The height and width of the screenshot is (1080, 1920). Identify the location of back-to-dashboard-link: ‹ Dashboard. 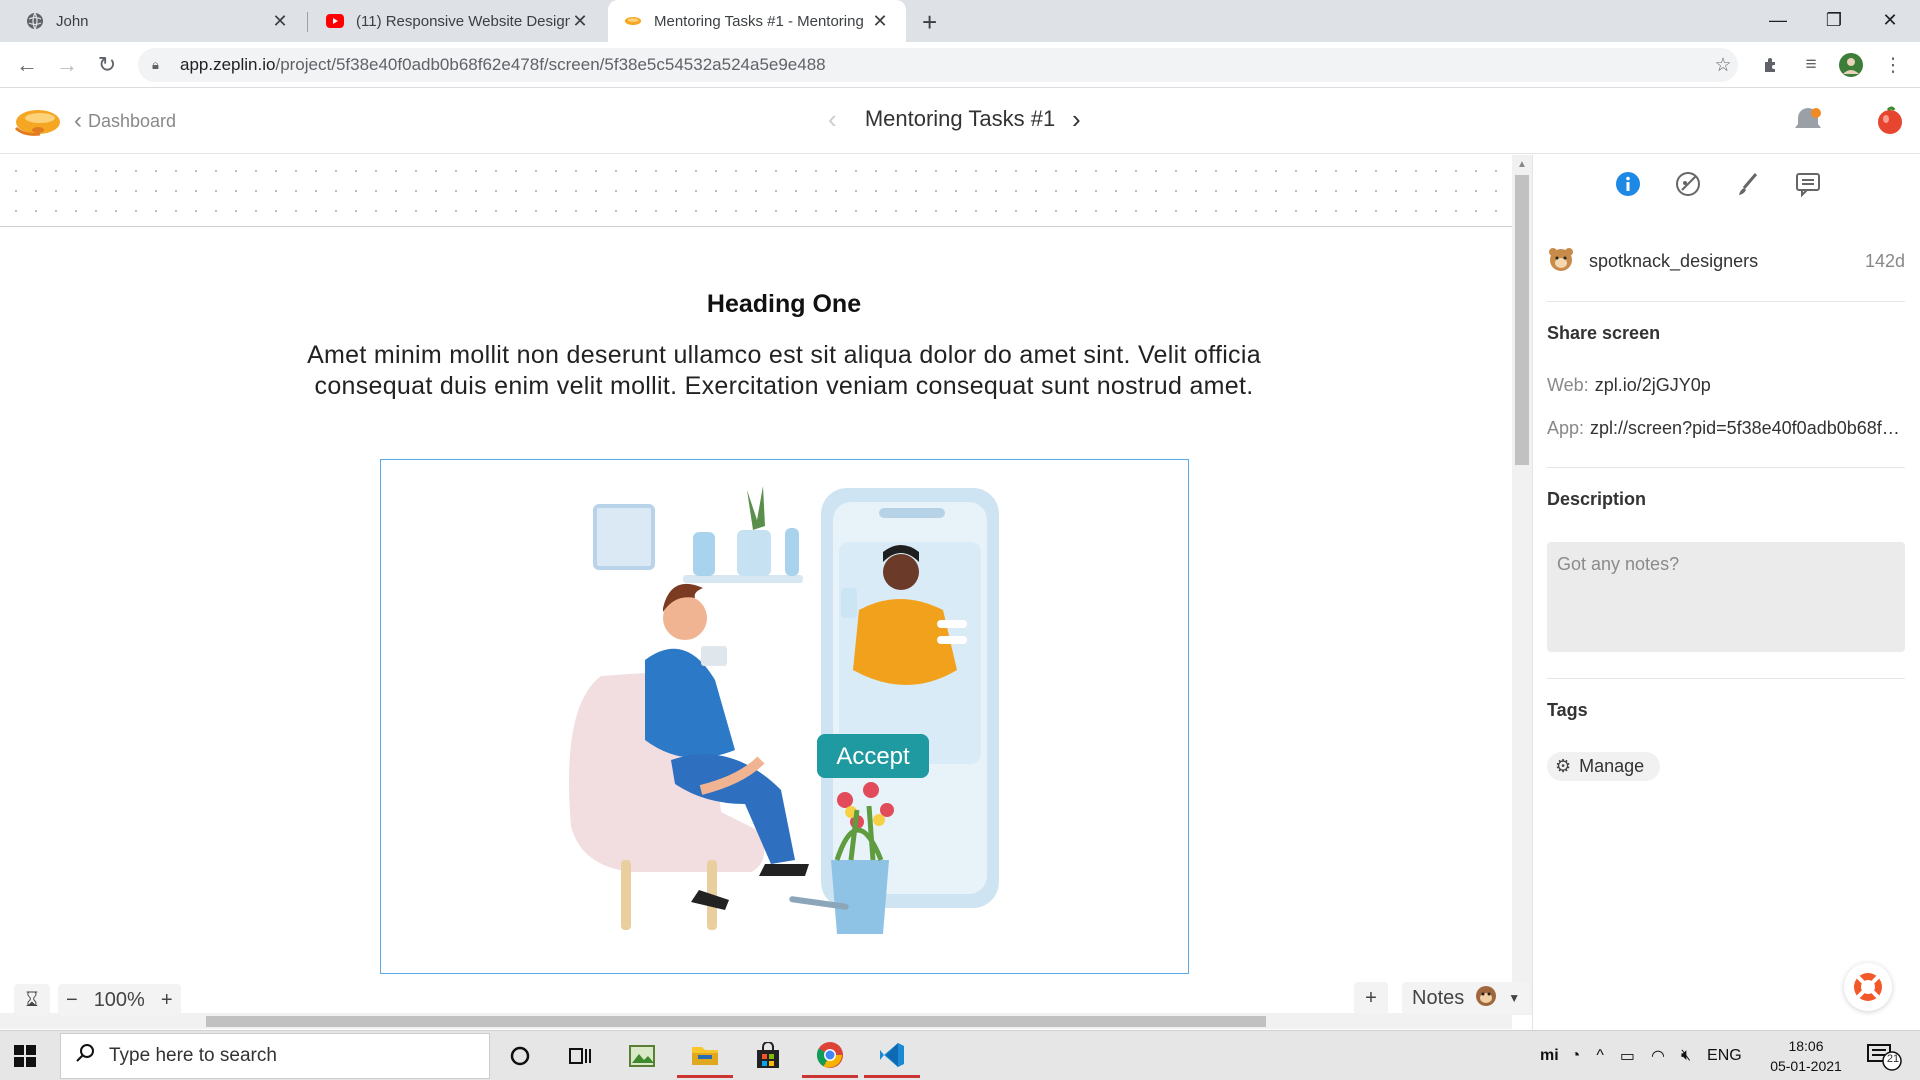
(125, 121).